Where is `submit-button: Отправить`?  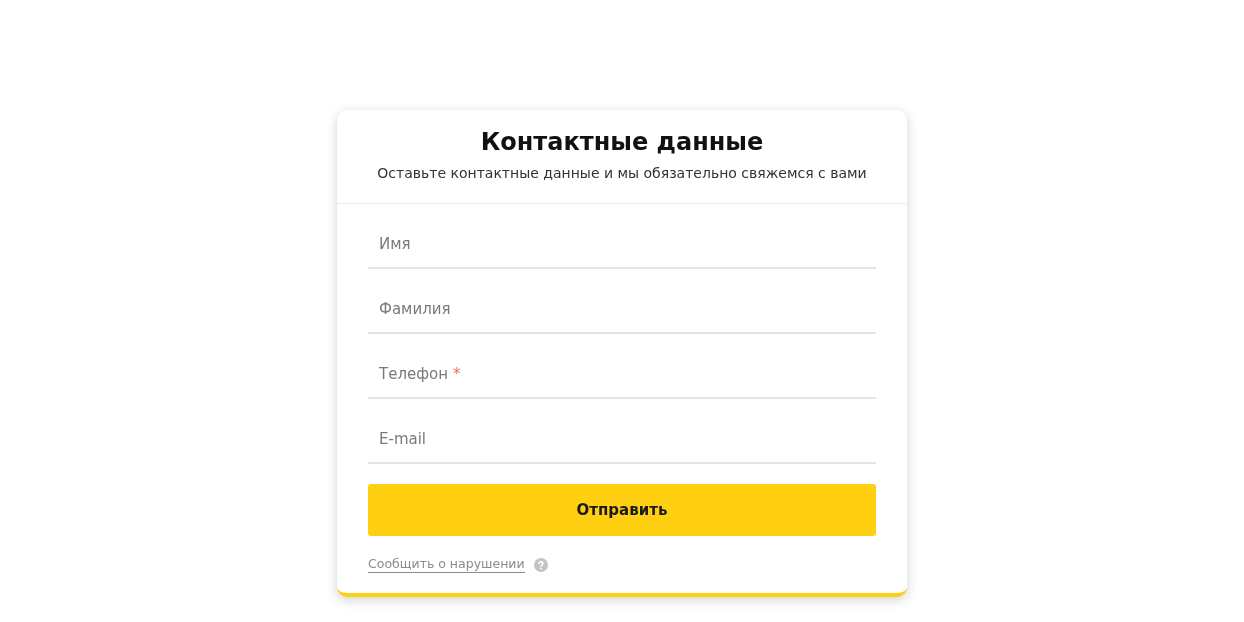
submit-button: Отправить is located at coordinates (622, 510).